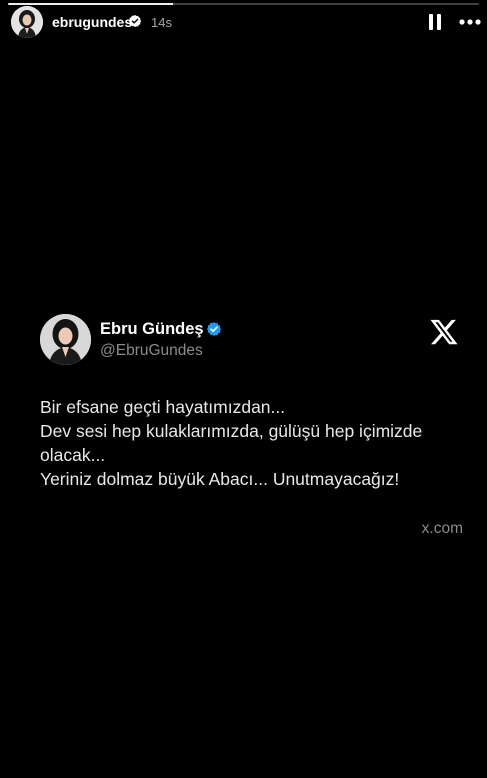 The height and width of the screenshot is (778, 487). What do you see at coordinates (92, 22) in the screenshot?
I see `story-username: ebrugundes` at bounding box center [92, 22].